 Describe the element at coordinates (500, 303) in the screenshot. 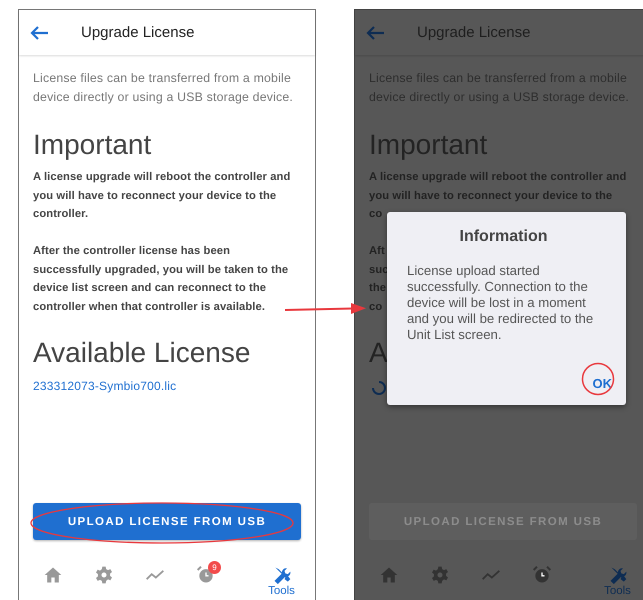

I see `dialog-message: License upload started successfully. Connection to the device will be lost in a moment and you will be redirected to the Unit List screen.` at that location.